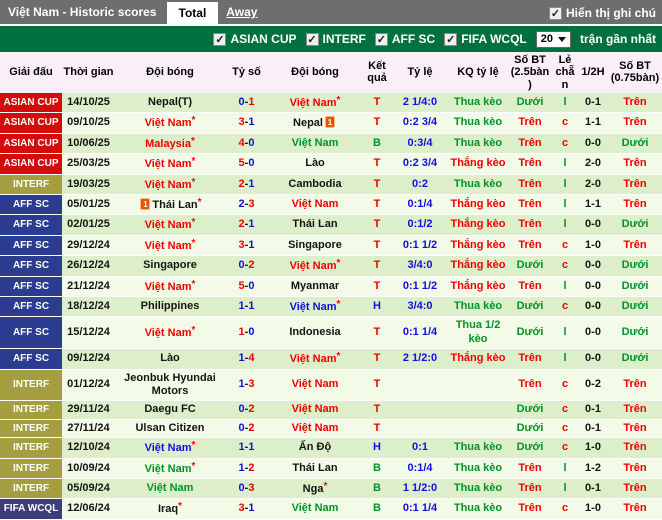  What do you see at coordinates (168, 468) in the screenshot?
I see `team-name: Việt Nam` at bounding box center [168, 468].